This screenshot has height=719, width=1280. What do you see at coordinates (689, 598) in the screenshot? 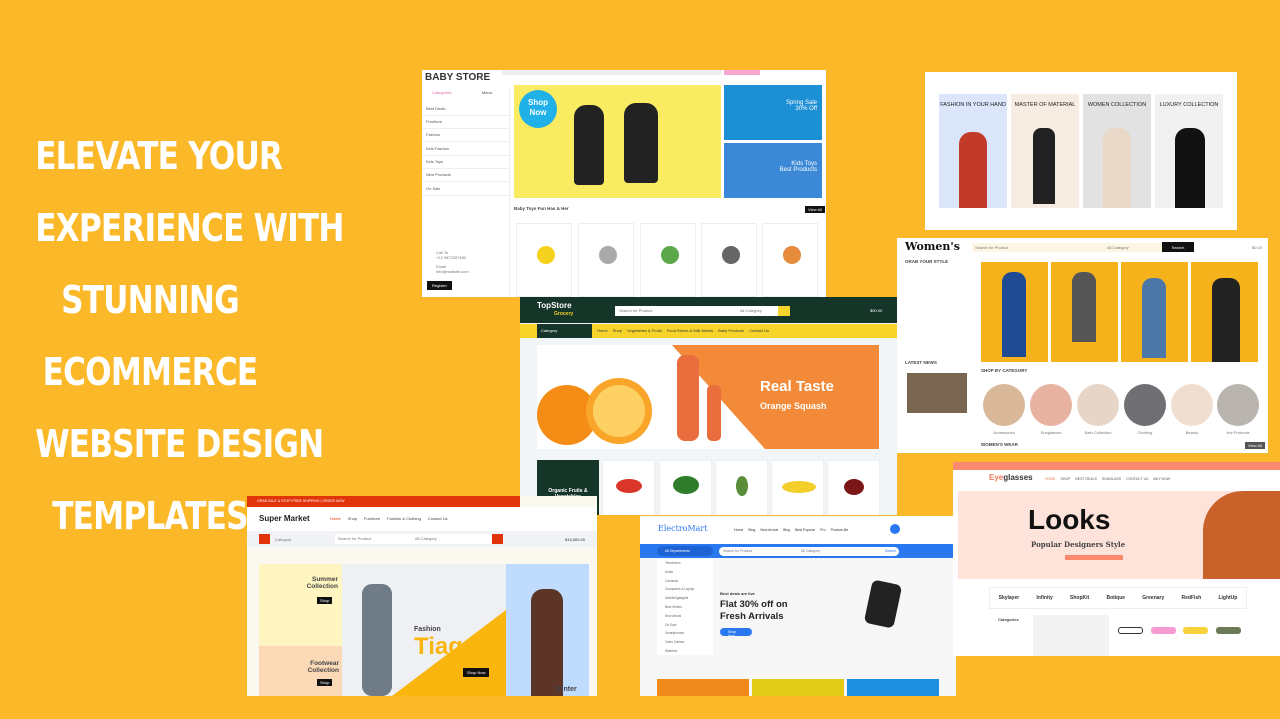
I see `menu-item: Mobiles/gadgets` at bounding box center [689, 598].